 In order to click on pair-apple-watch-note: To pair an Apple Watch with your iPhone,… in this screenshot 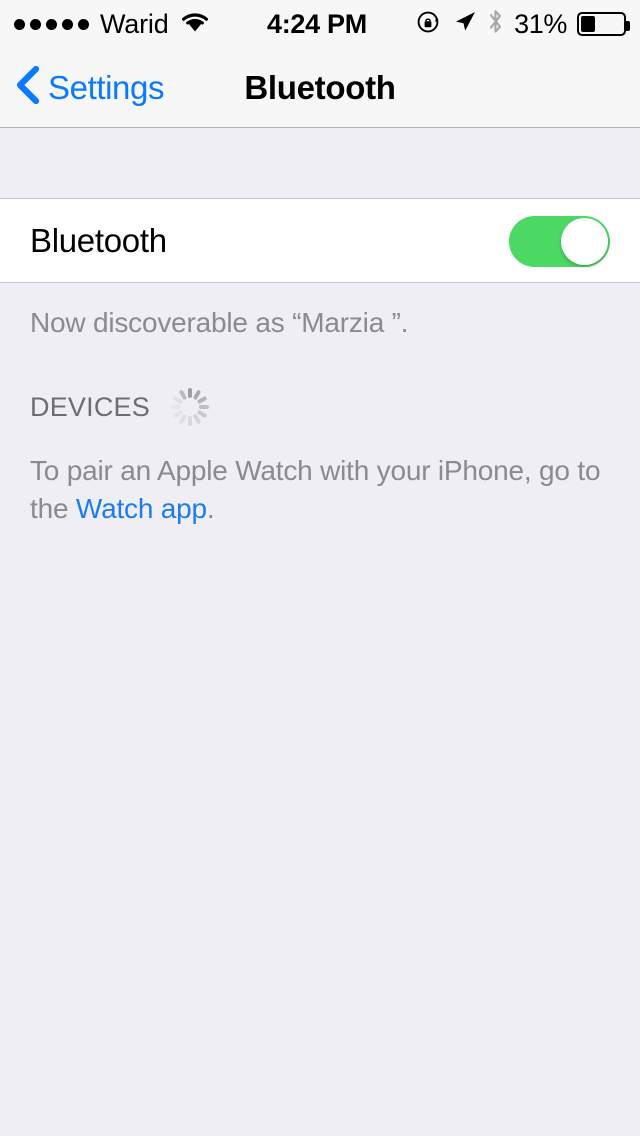, I will do `click(320, 489)`.